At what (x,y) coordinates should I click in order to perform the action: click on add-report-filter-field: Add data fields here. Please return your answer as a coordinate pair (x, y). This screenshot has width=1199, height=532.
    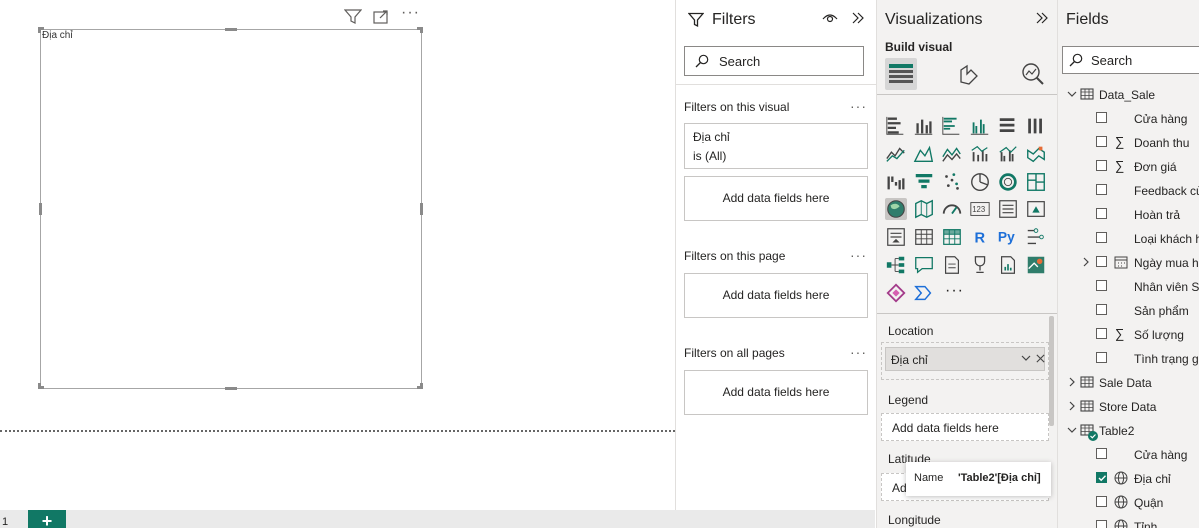
    Looking at the image, I should click on (776, 392).